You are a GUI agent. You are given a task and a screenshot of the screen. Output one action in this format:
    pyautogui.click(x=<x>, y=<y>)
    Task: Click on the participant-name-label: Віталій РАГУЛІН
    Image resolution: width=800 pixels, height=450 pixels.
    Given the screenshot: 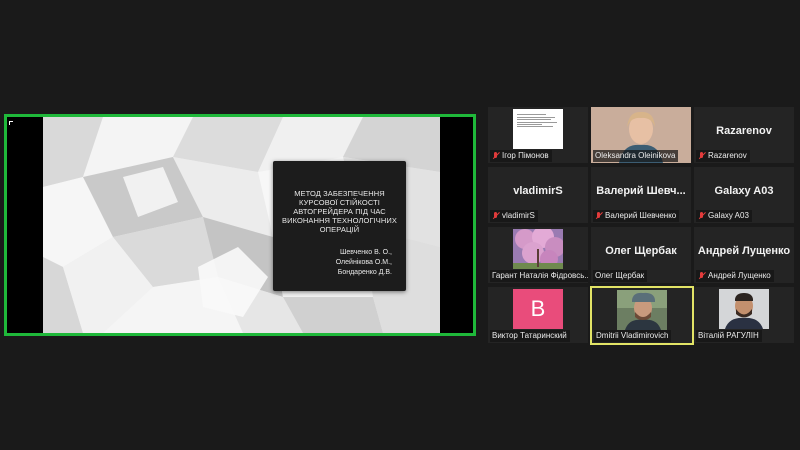 What is the action you would take?
    pyautogui.click(x=729, y=336)
    